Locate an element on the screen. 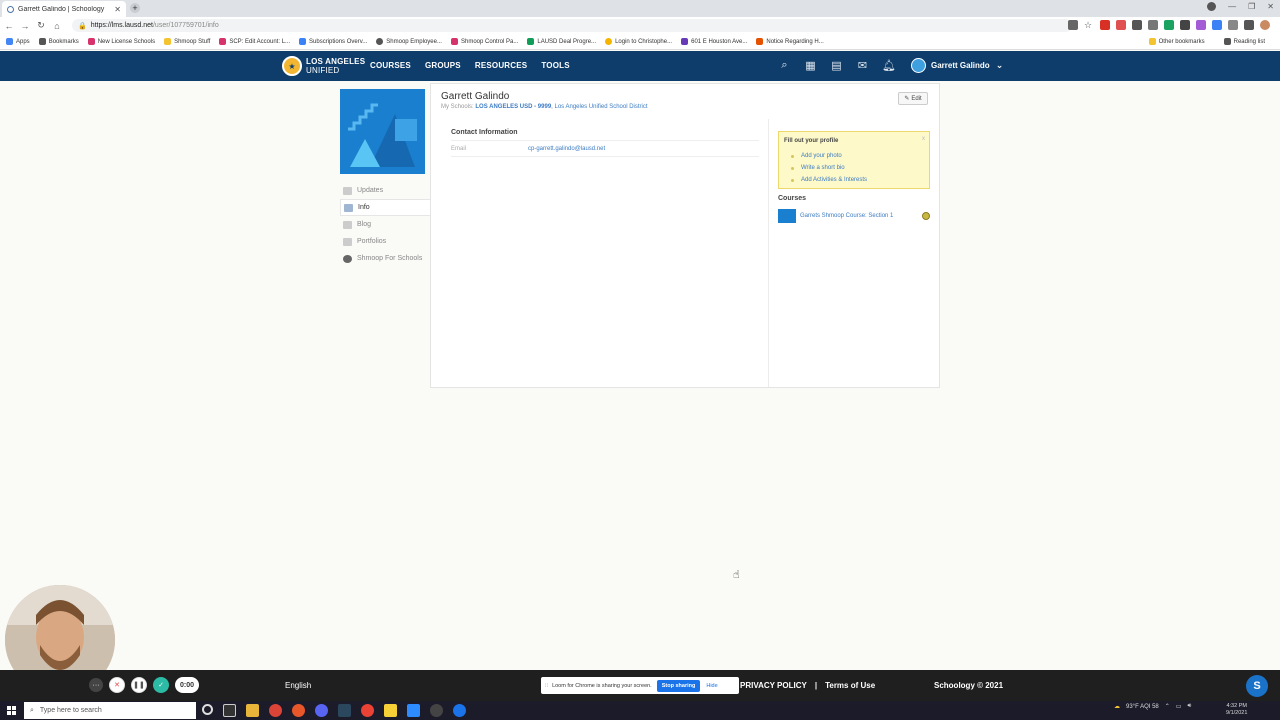 The image size is (1280, 720). back-icon: ← is located at coordinates (9, 26).